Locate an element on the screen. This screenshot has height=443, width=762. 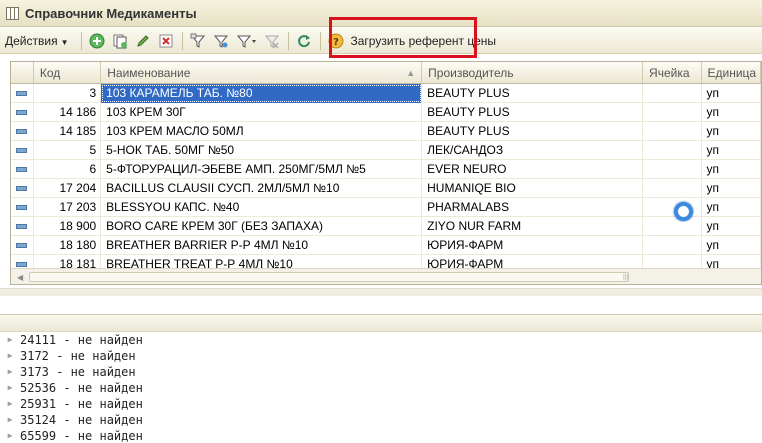
cell-manufacturer: ZIYO NUR FARM is located at coordinates (533, 226).